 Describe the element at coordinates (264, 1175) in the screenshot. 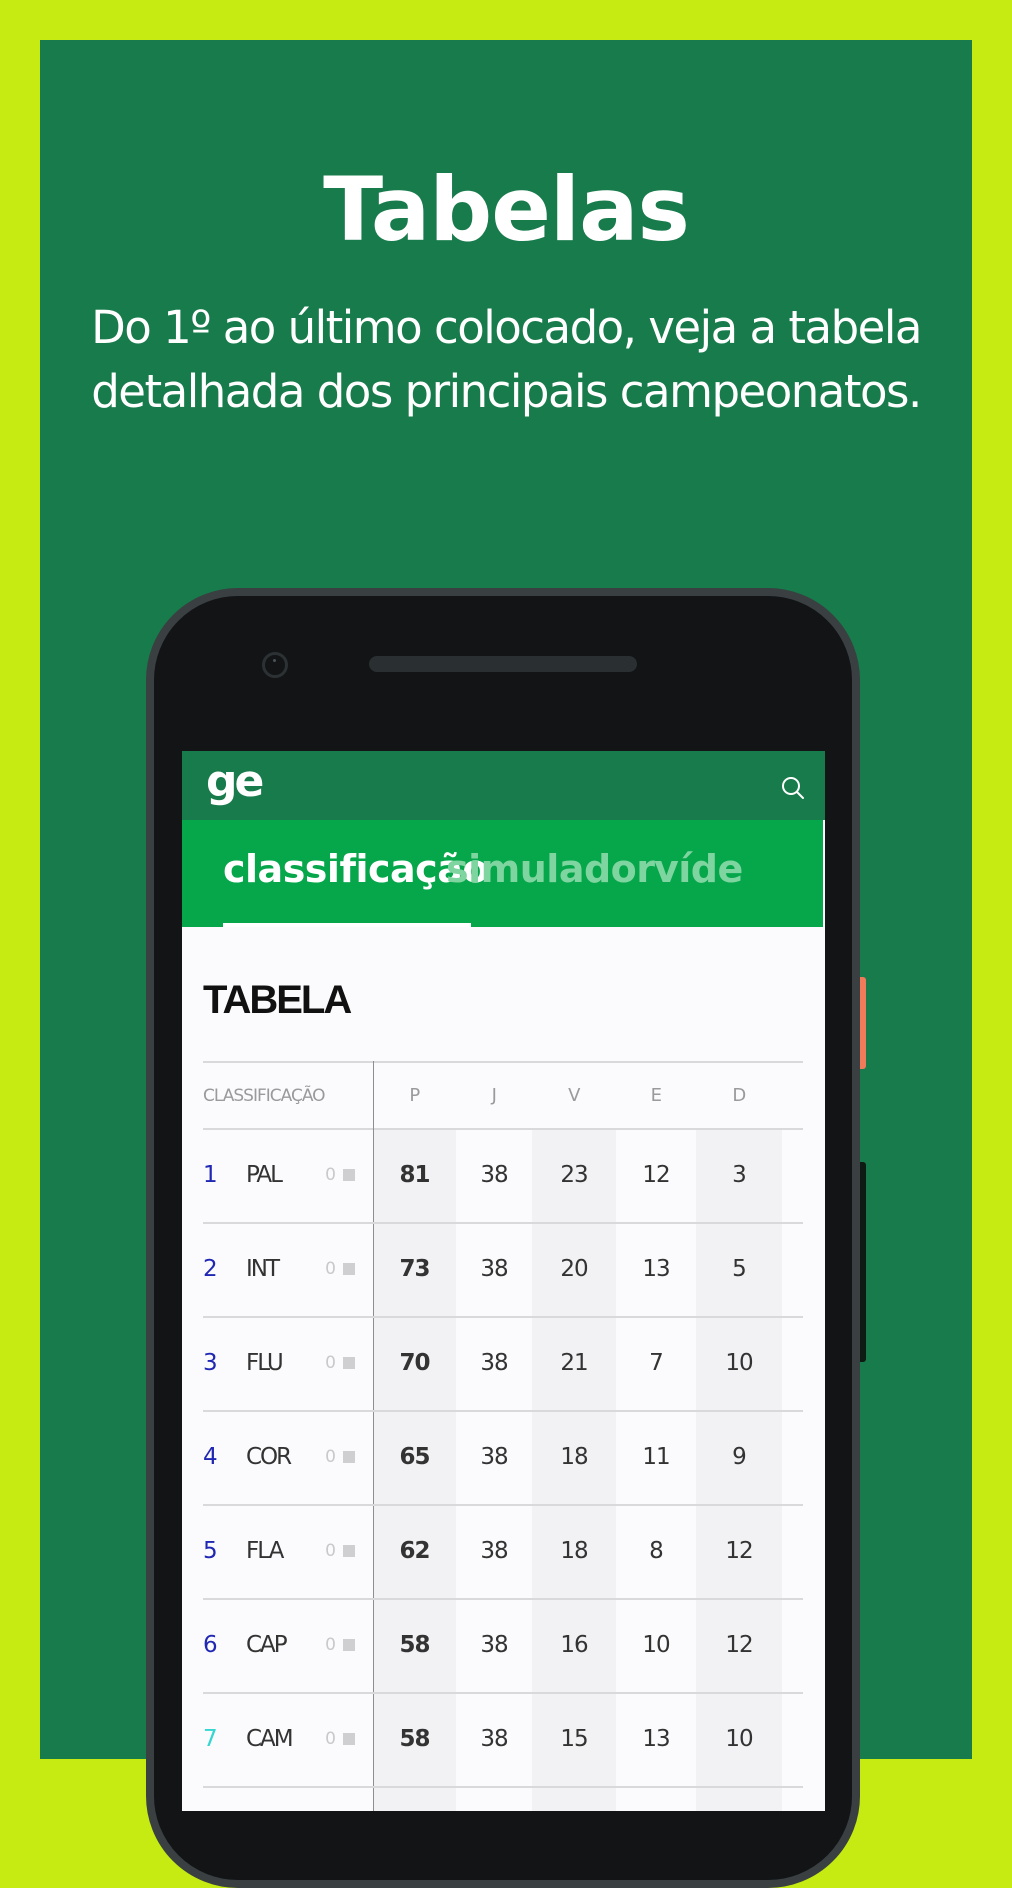

I see `team-name: PAL` at that location.